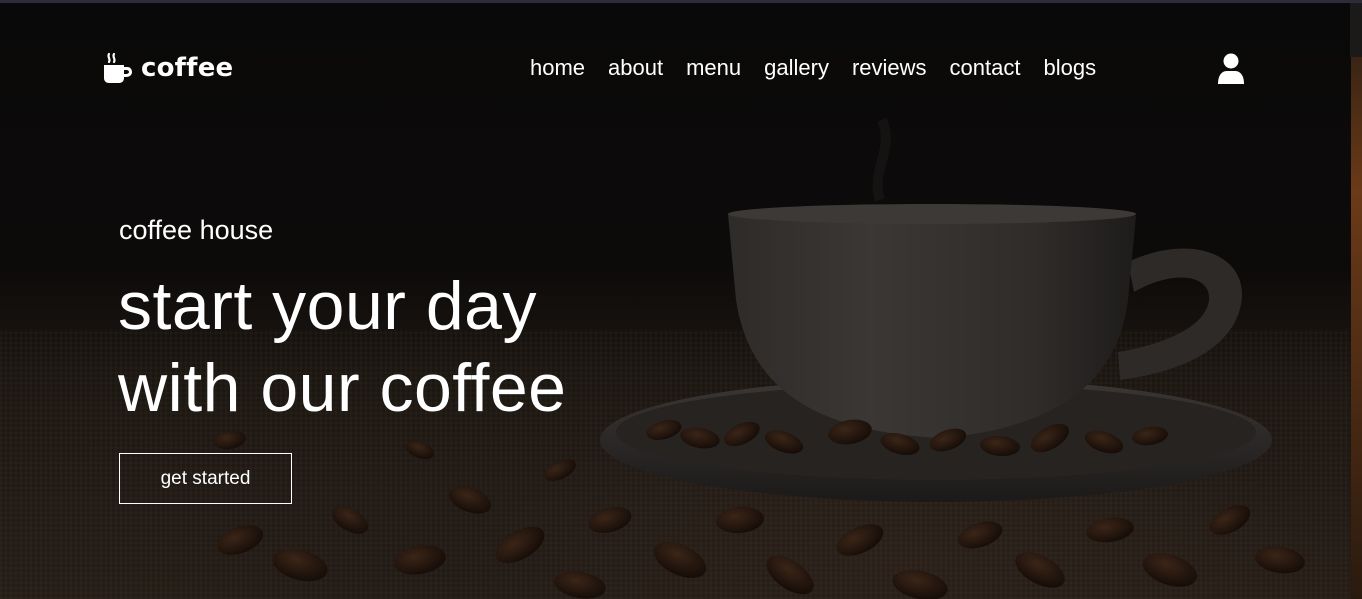  Describe the element at coordinates (187, 68) in the screenshot. I see `brand-name: coffee` at that location.